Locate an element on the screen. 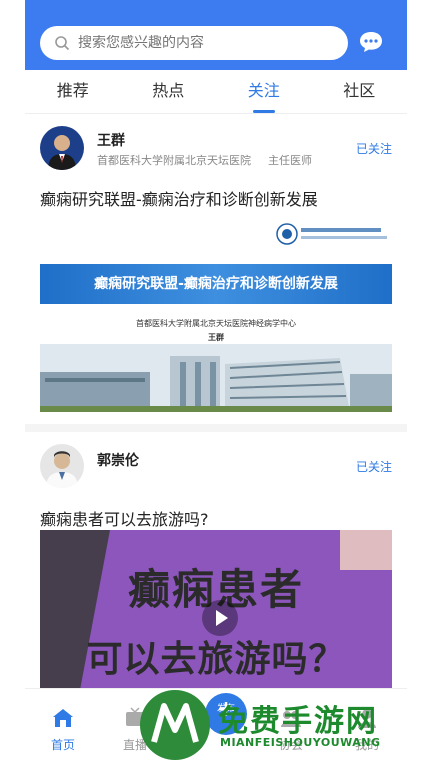 This screenshot has height=768, width=432. feed-tabs: 推荐 热点 关注 社区 is located at coordinates (216, 92).